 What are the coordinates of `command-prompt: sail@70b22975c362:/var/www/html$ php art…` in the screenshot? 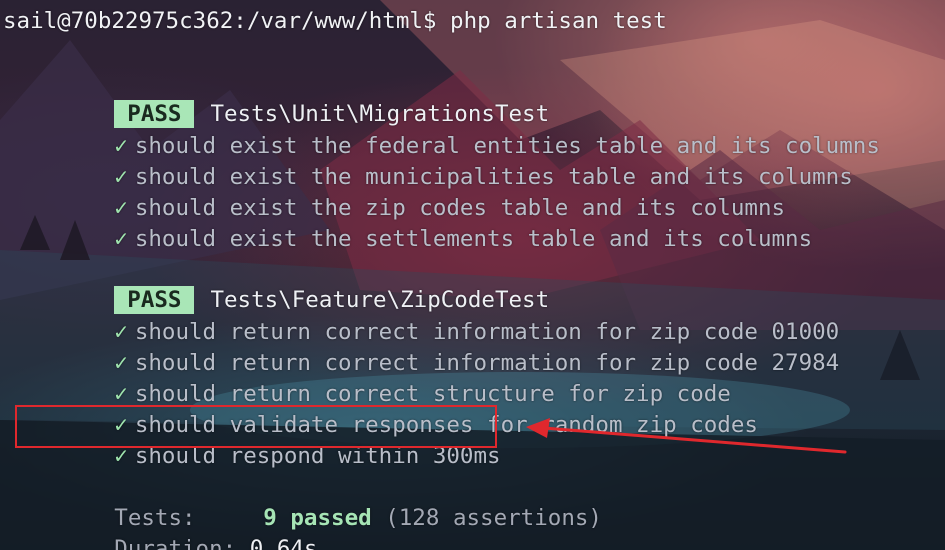 It's located at (335, 21).